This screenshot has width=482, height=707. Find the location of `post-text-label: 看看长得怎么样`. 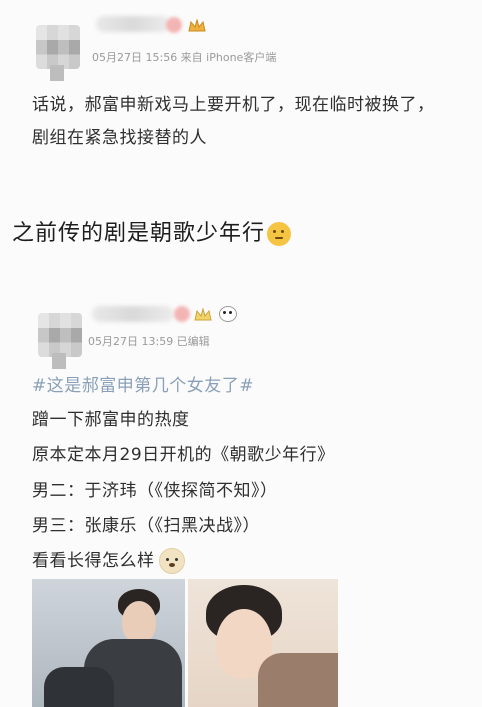

post-text-label: 看看长得怎么样 is located at coordinates (93, 561).